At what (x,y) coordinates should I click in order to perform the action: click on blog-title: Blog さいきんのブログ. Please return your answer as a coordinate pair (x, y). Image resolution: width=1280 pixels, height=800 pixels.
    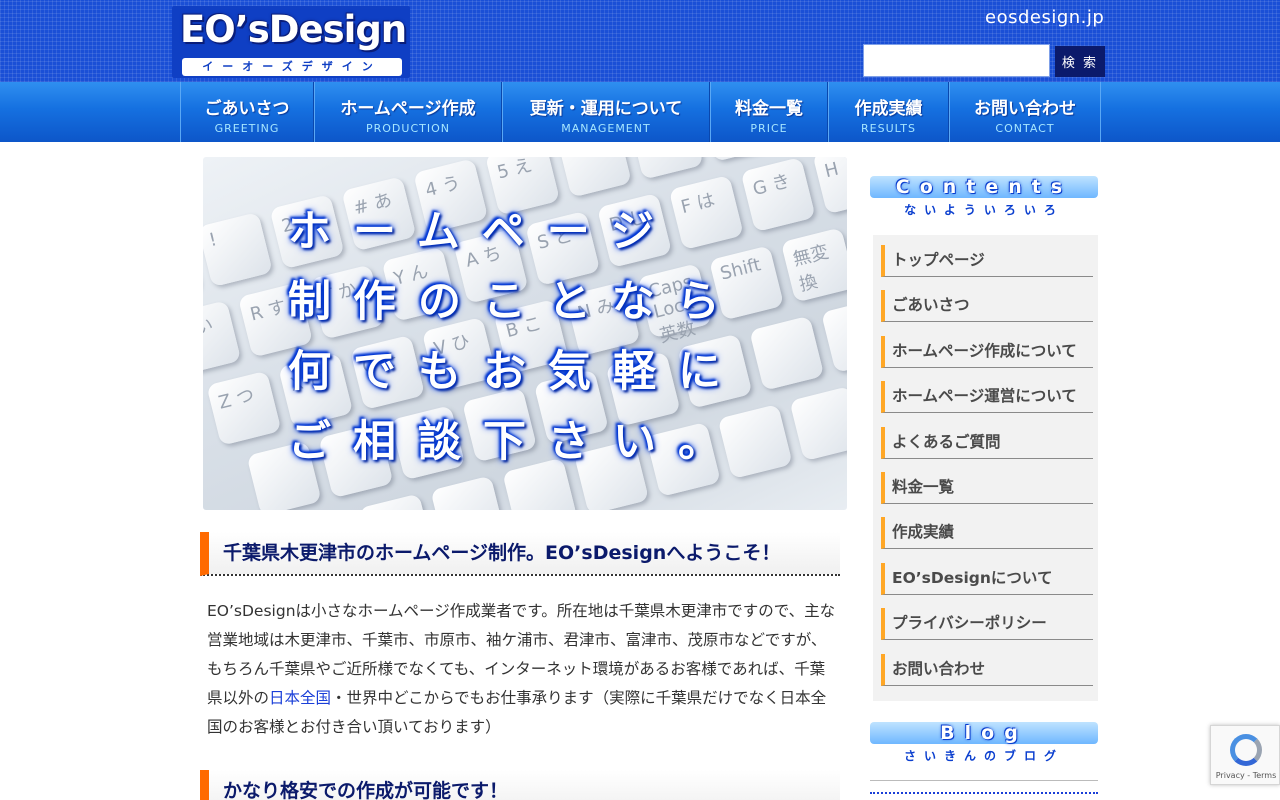
    Looking at the image, I should click on (984, 743).